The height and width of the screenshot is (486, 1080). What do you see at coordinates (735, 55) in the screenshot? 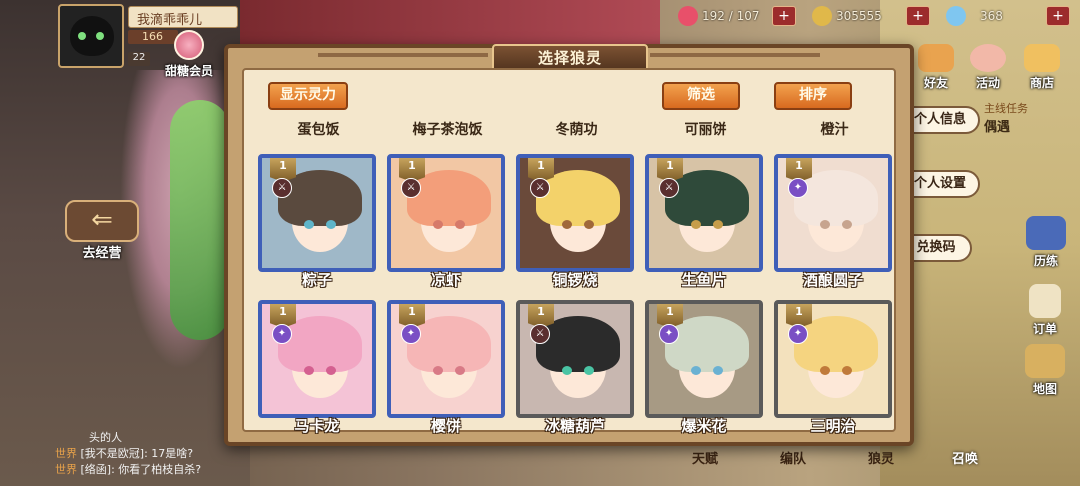
I see `title-ornament-right` at bounding box center [735, 55].